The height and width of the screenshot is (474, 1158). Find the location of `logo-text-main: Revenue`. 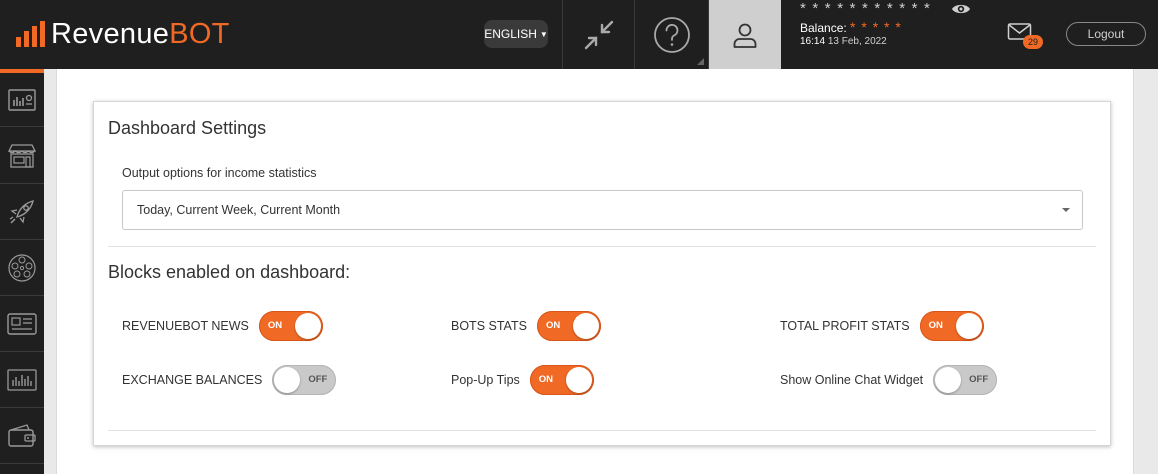

logo-text-main: Revenue is located at coordinates (110, 33).